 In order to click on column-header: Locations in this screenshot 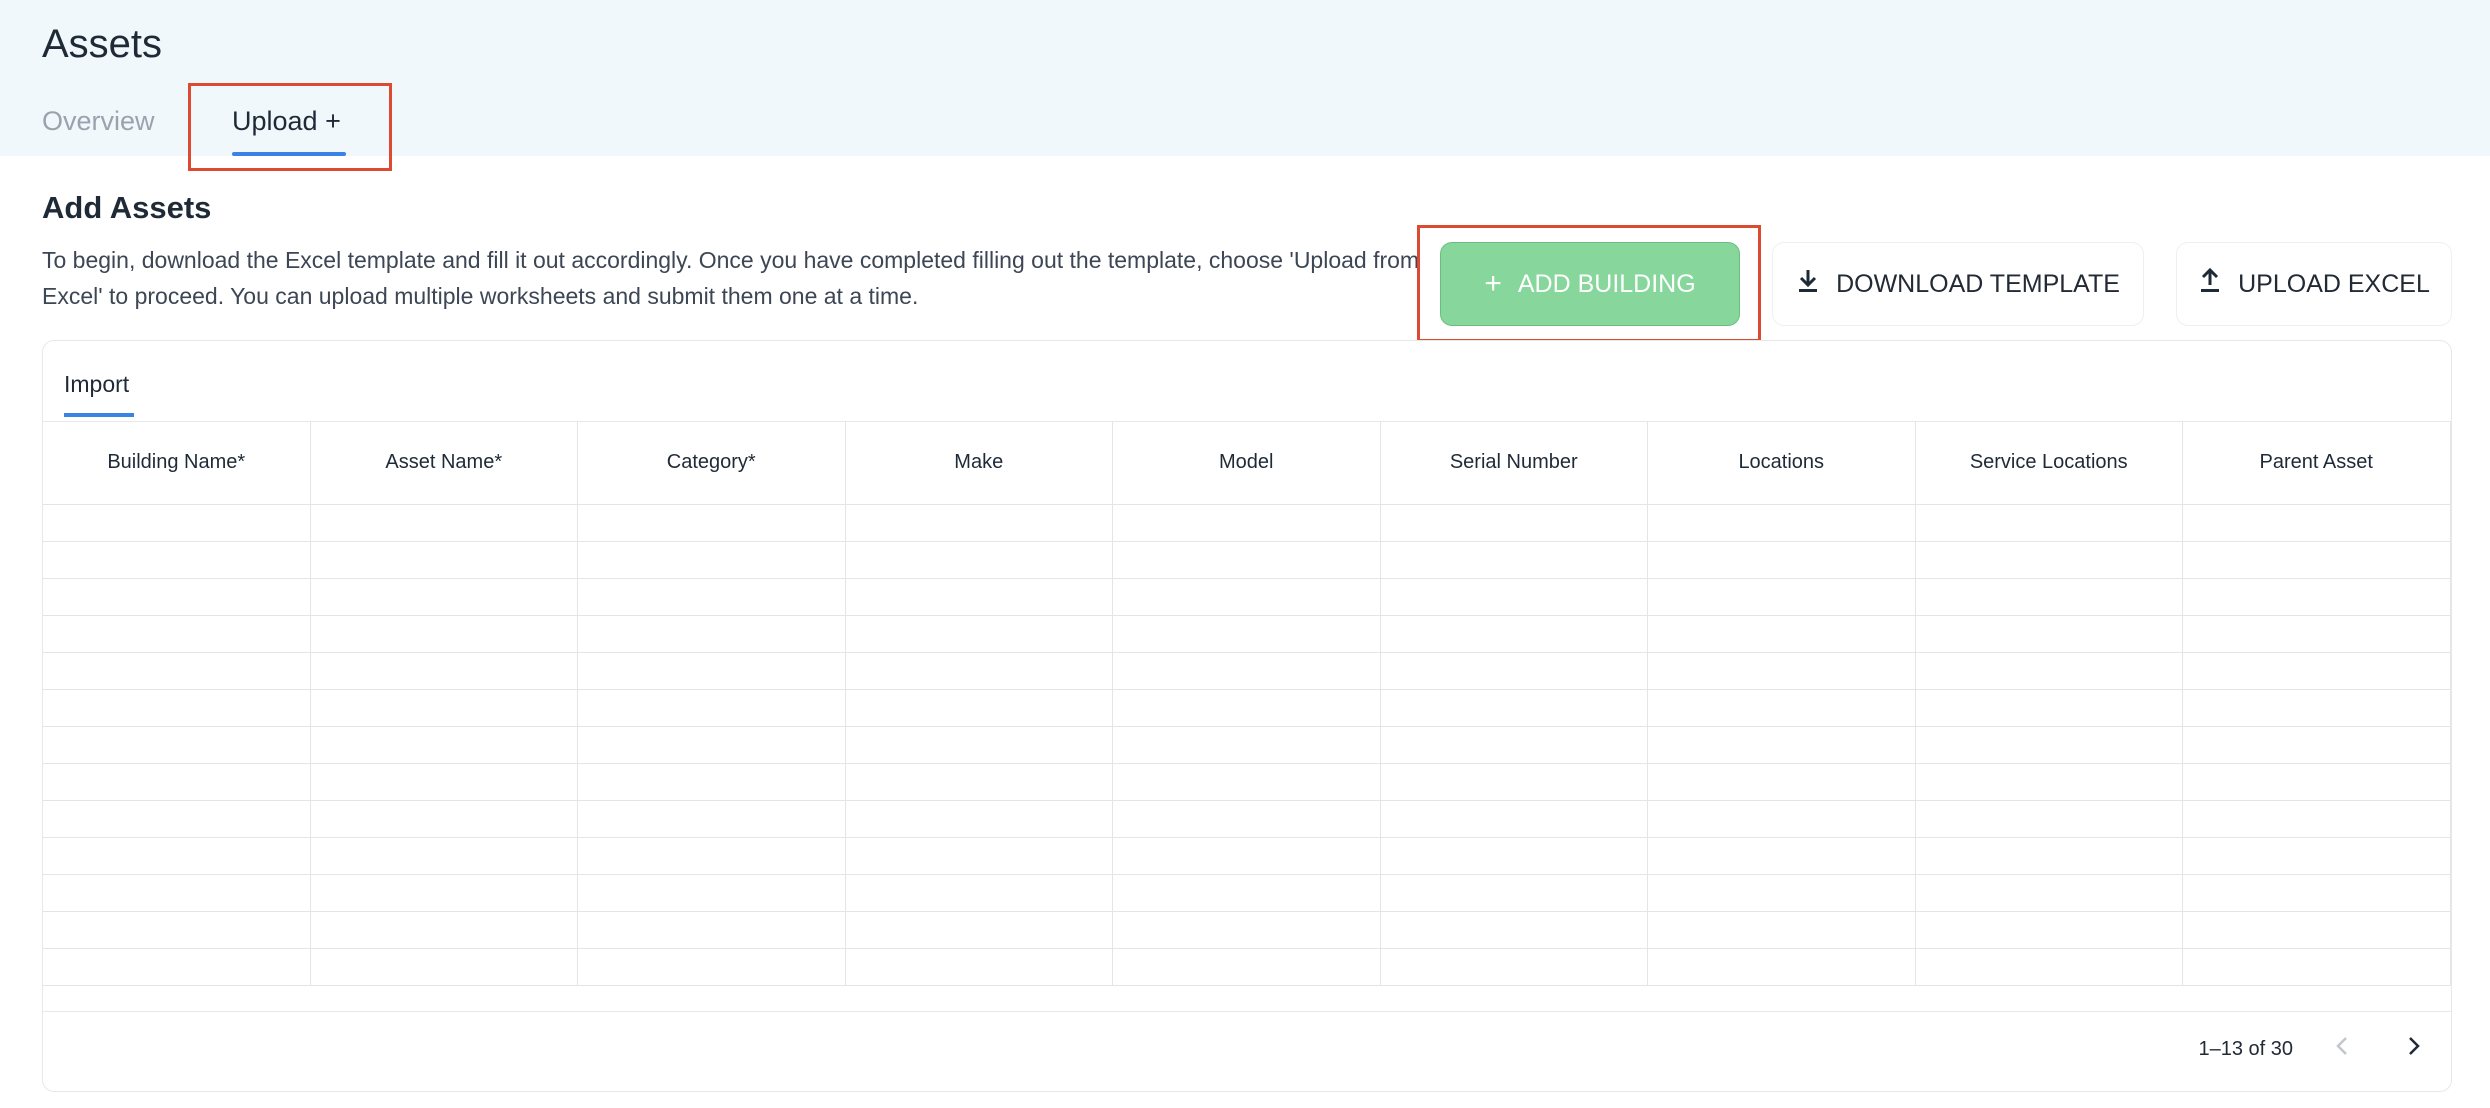, I will do `click(1782, 462)`.